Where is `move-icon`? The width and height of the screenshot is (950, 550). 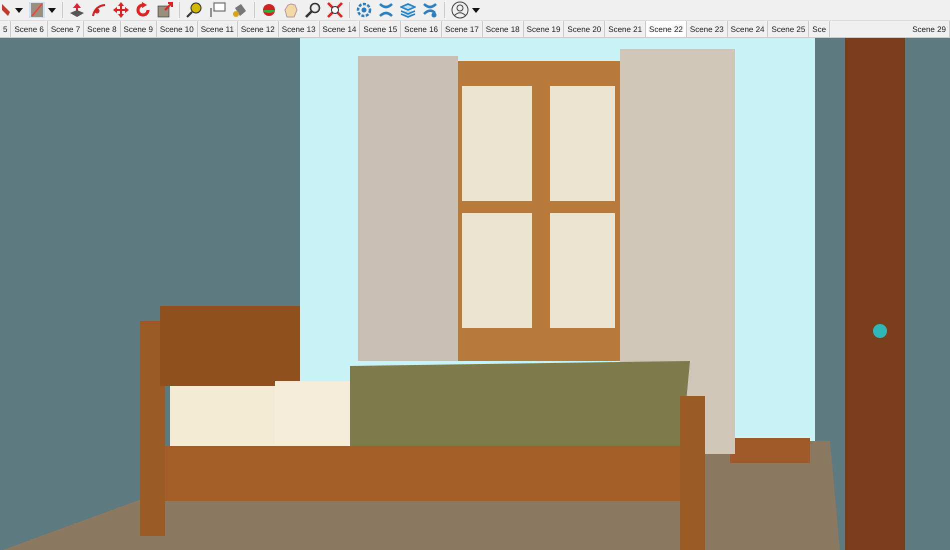 move-icon is located at coordinates (121, 10).